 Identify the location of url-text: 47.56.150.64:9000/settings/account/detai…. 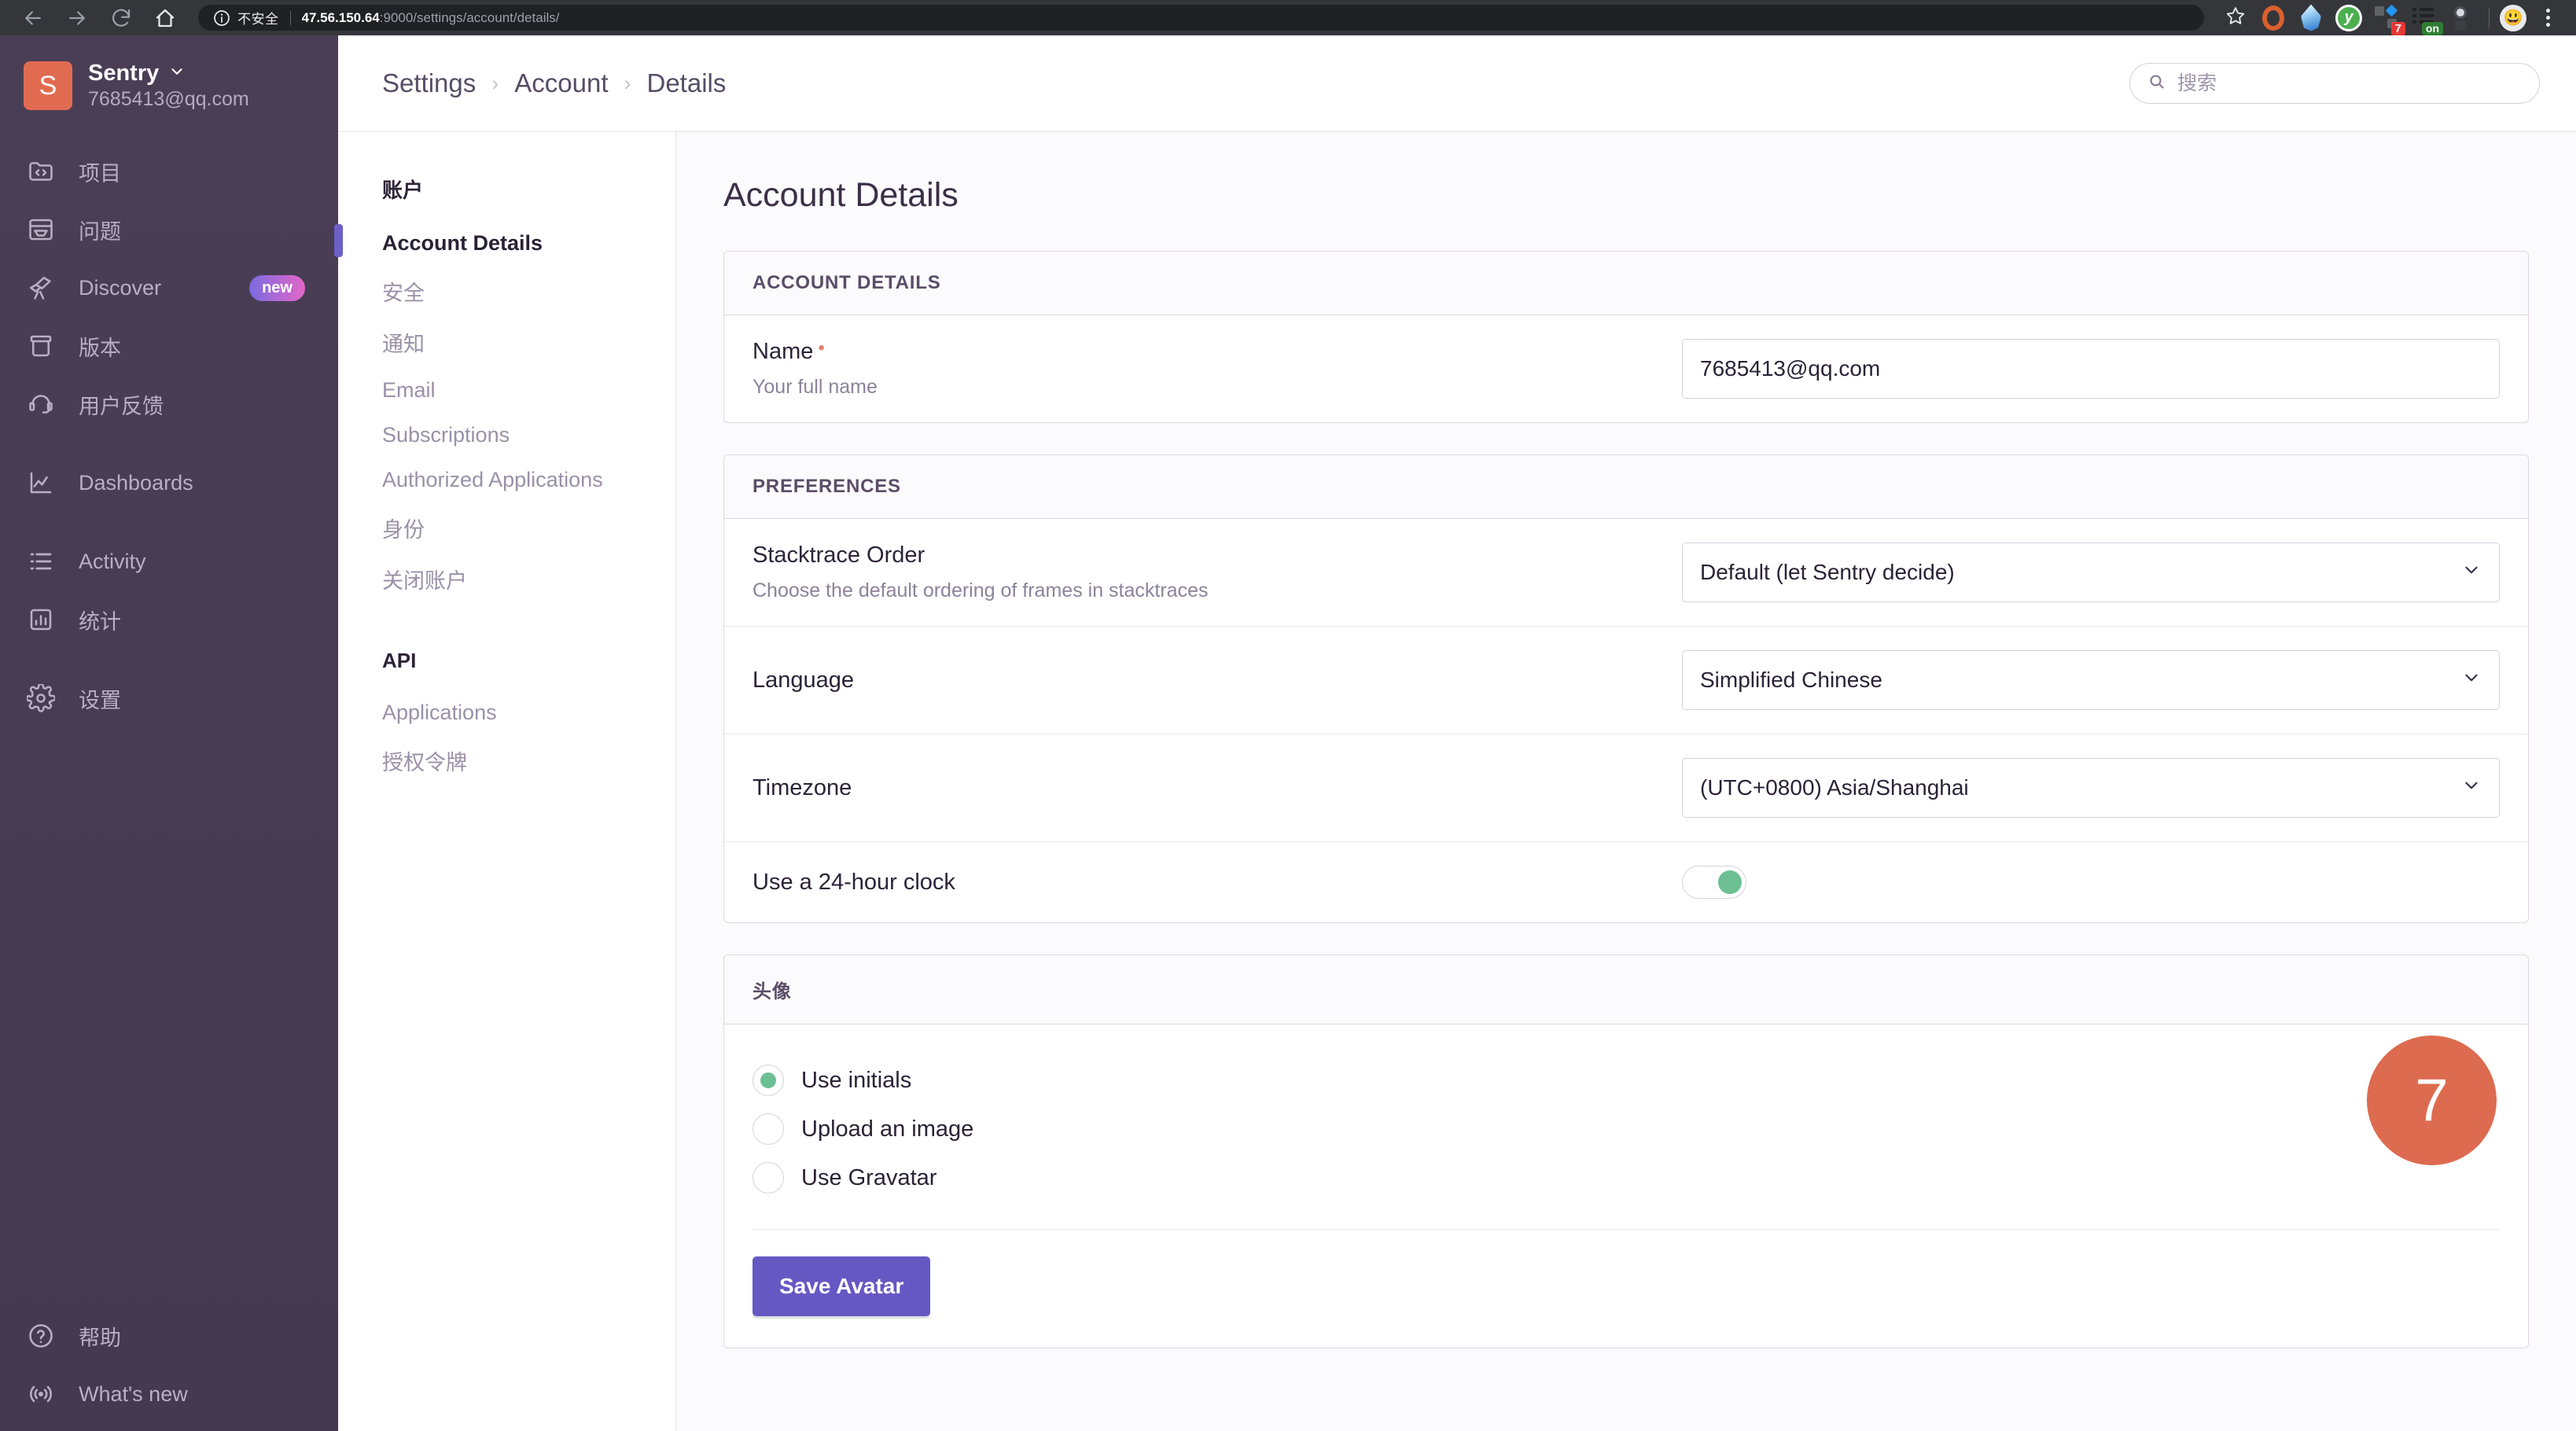
(431, 18).